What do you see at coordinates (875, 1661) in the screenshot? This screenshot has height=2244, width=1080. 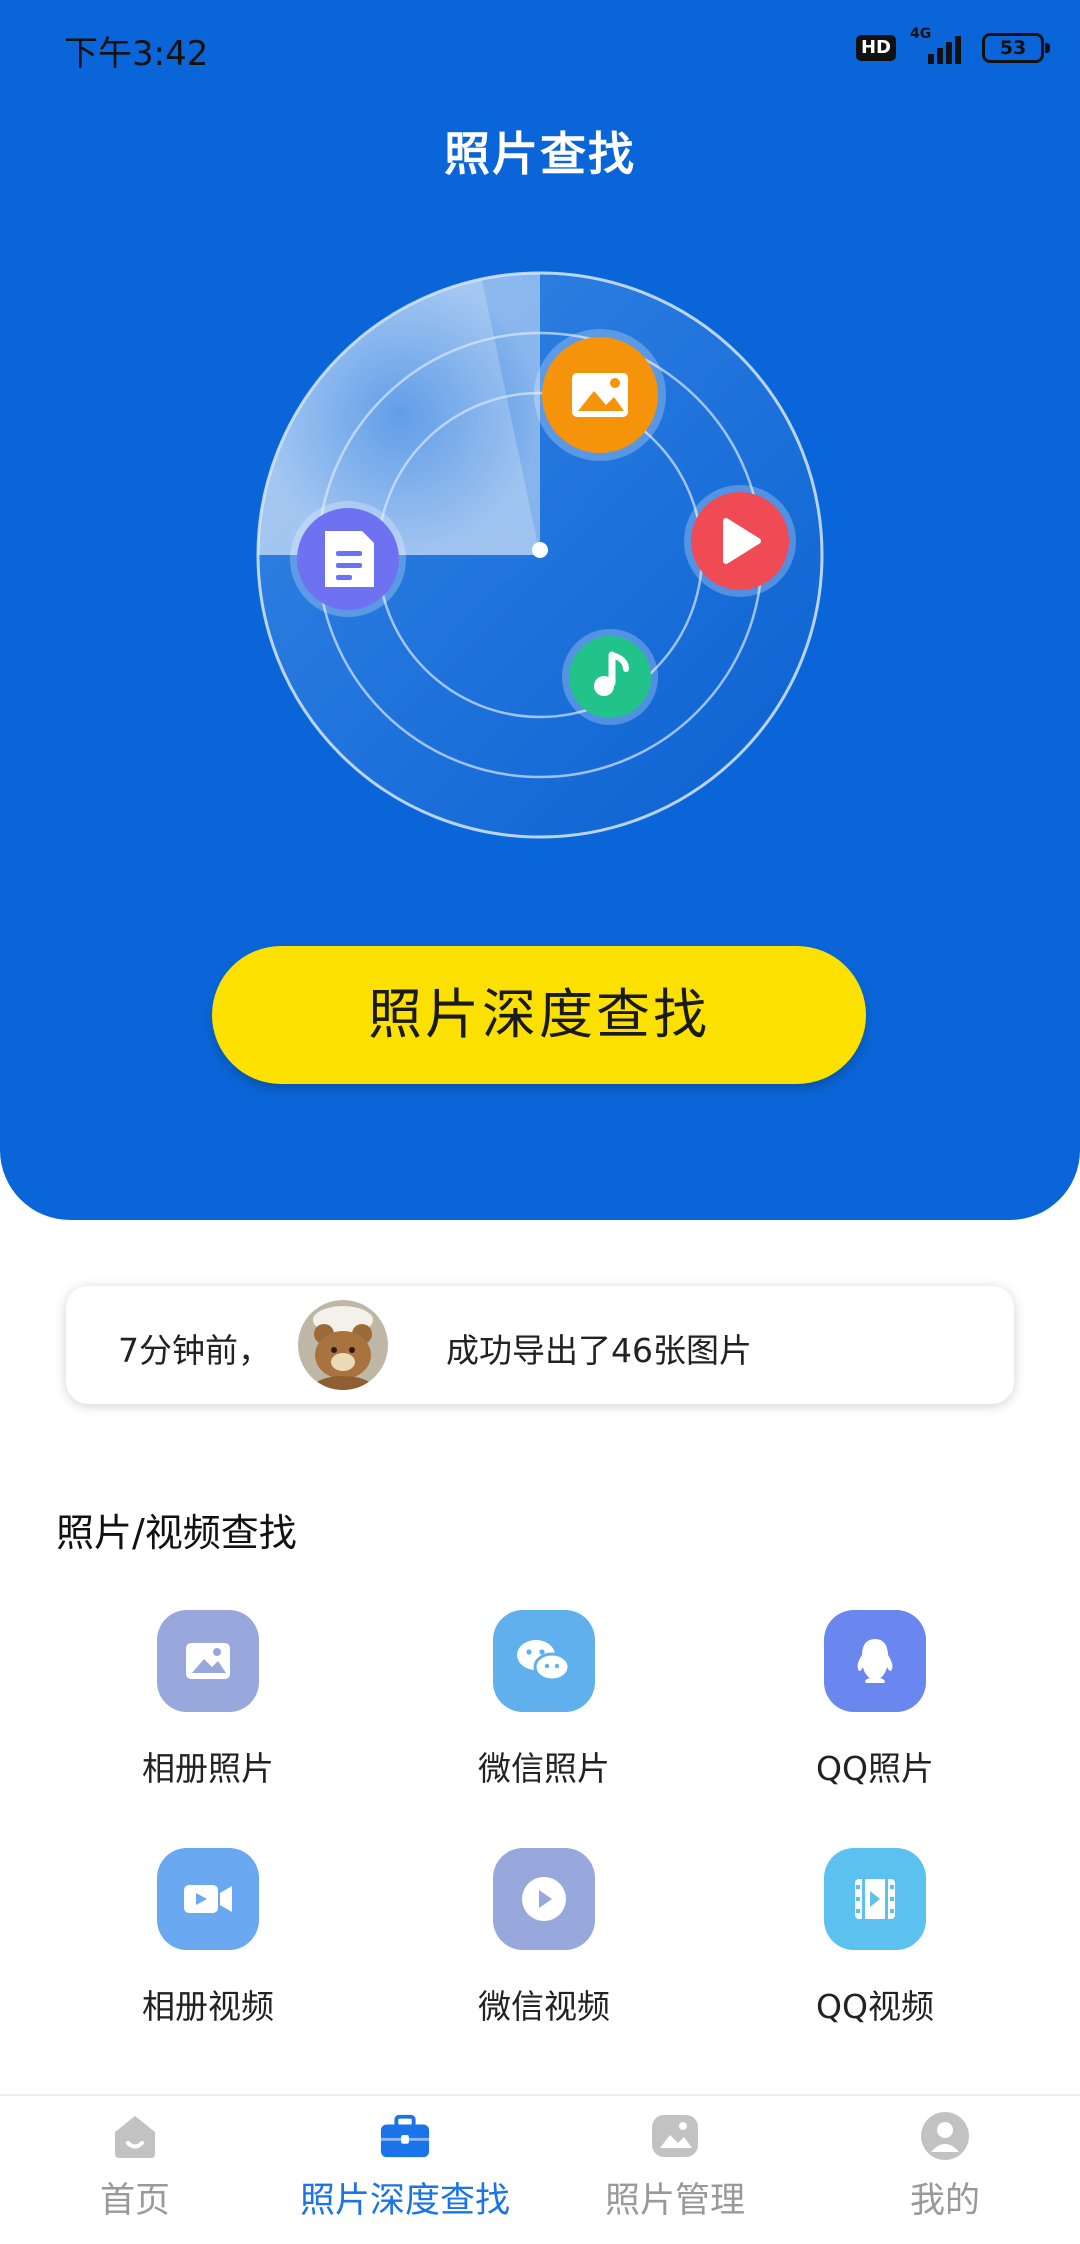 I see `qq-icon` at bounding box center [875, 1661].